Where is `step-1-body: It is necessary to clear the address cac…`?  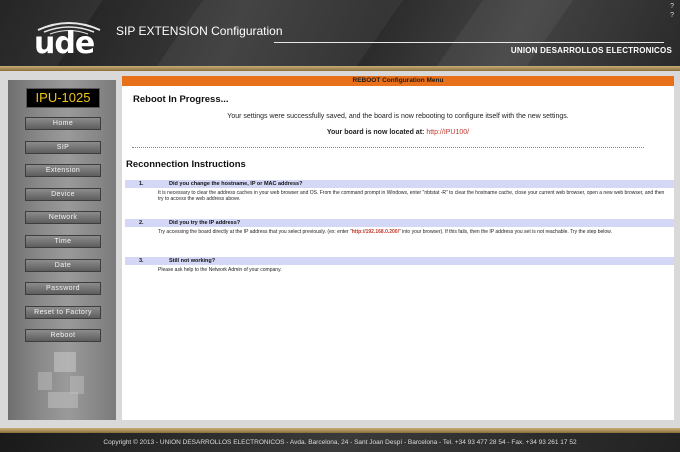 step-1-body: It is necessary to clear the address cac… is located at coordinates (411, 196).